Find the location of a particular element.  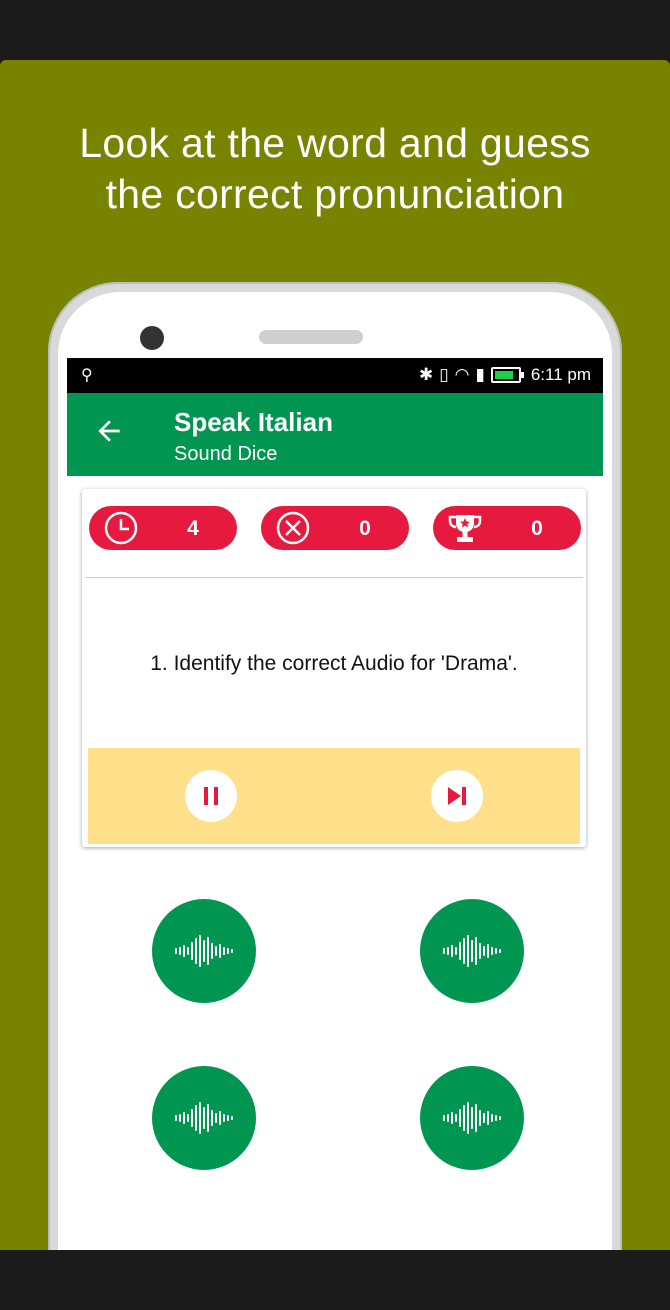

battery-icon is located at coordinates (507, 375).